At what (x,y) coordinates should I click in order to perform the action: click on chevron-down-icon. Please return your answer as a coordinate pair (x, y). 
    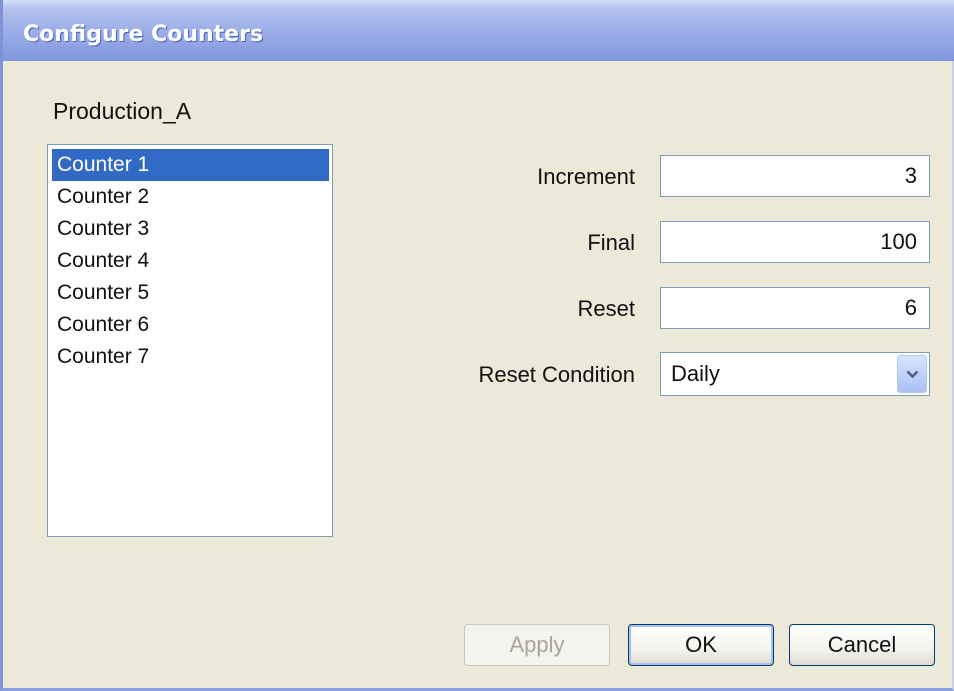
    Looking at the image, I should click on (912, 374).